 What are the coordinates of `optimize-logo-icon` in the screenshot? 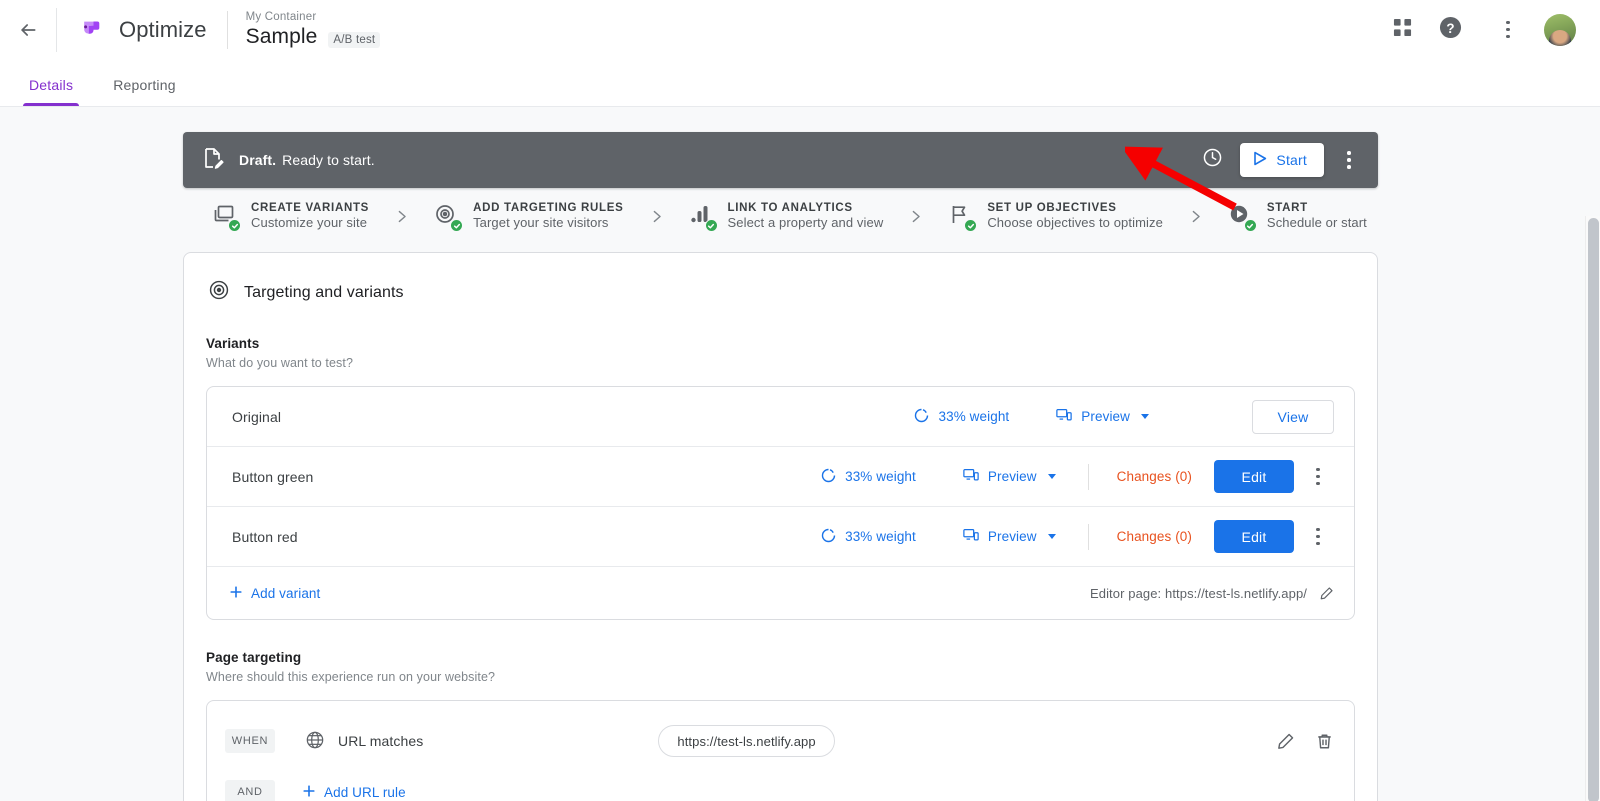 It's located at (91, 30).